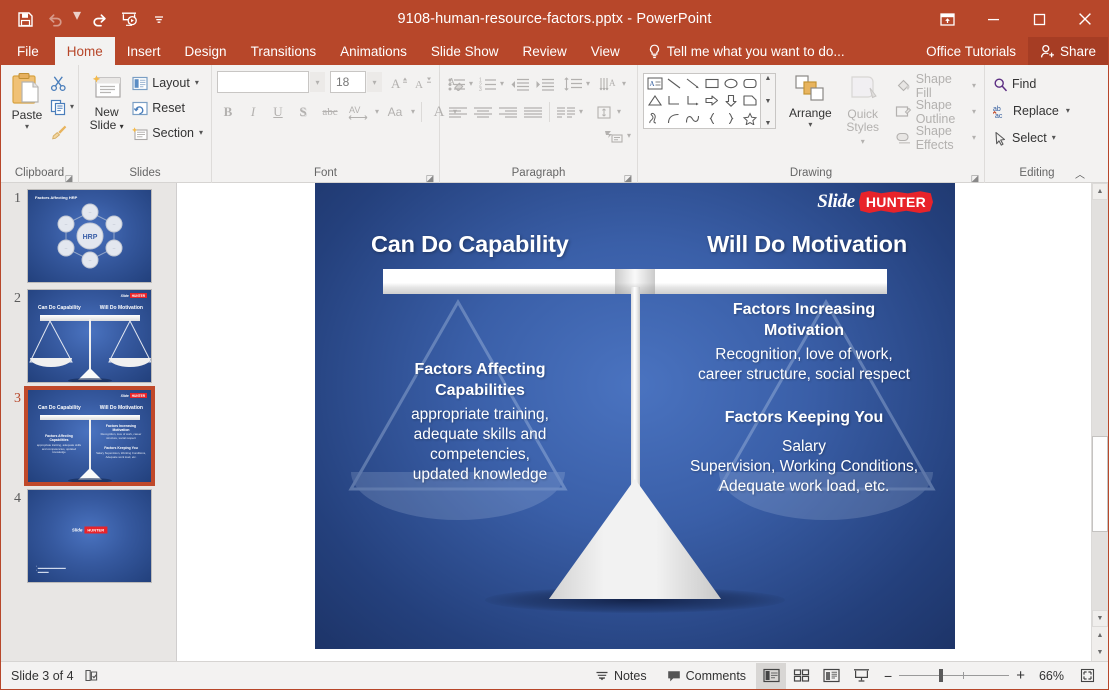  What do you see at coordinates (974, 86) in the screenshot?
I see `shape-fill-dropdown-icon: ▾` at bounding box center [974, 86].